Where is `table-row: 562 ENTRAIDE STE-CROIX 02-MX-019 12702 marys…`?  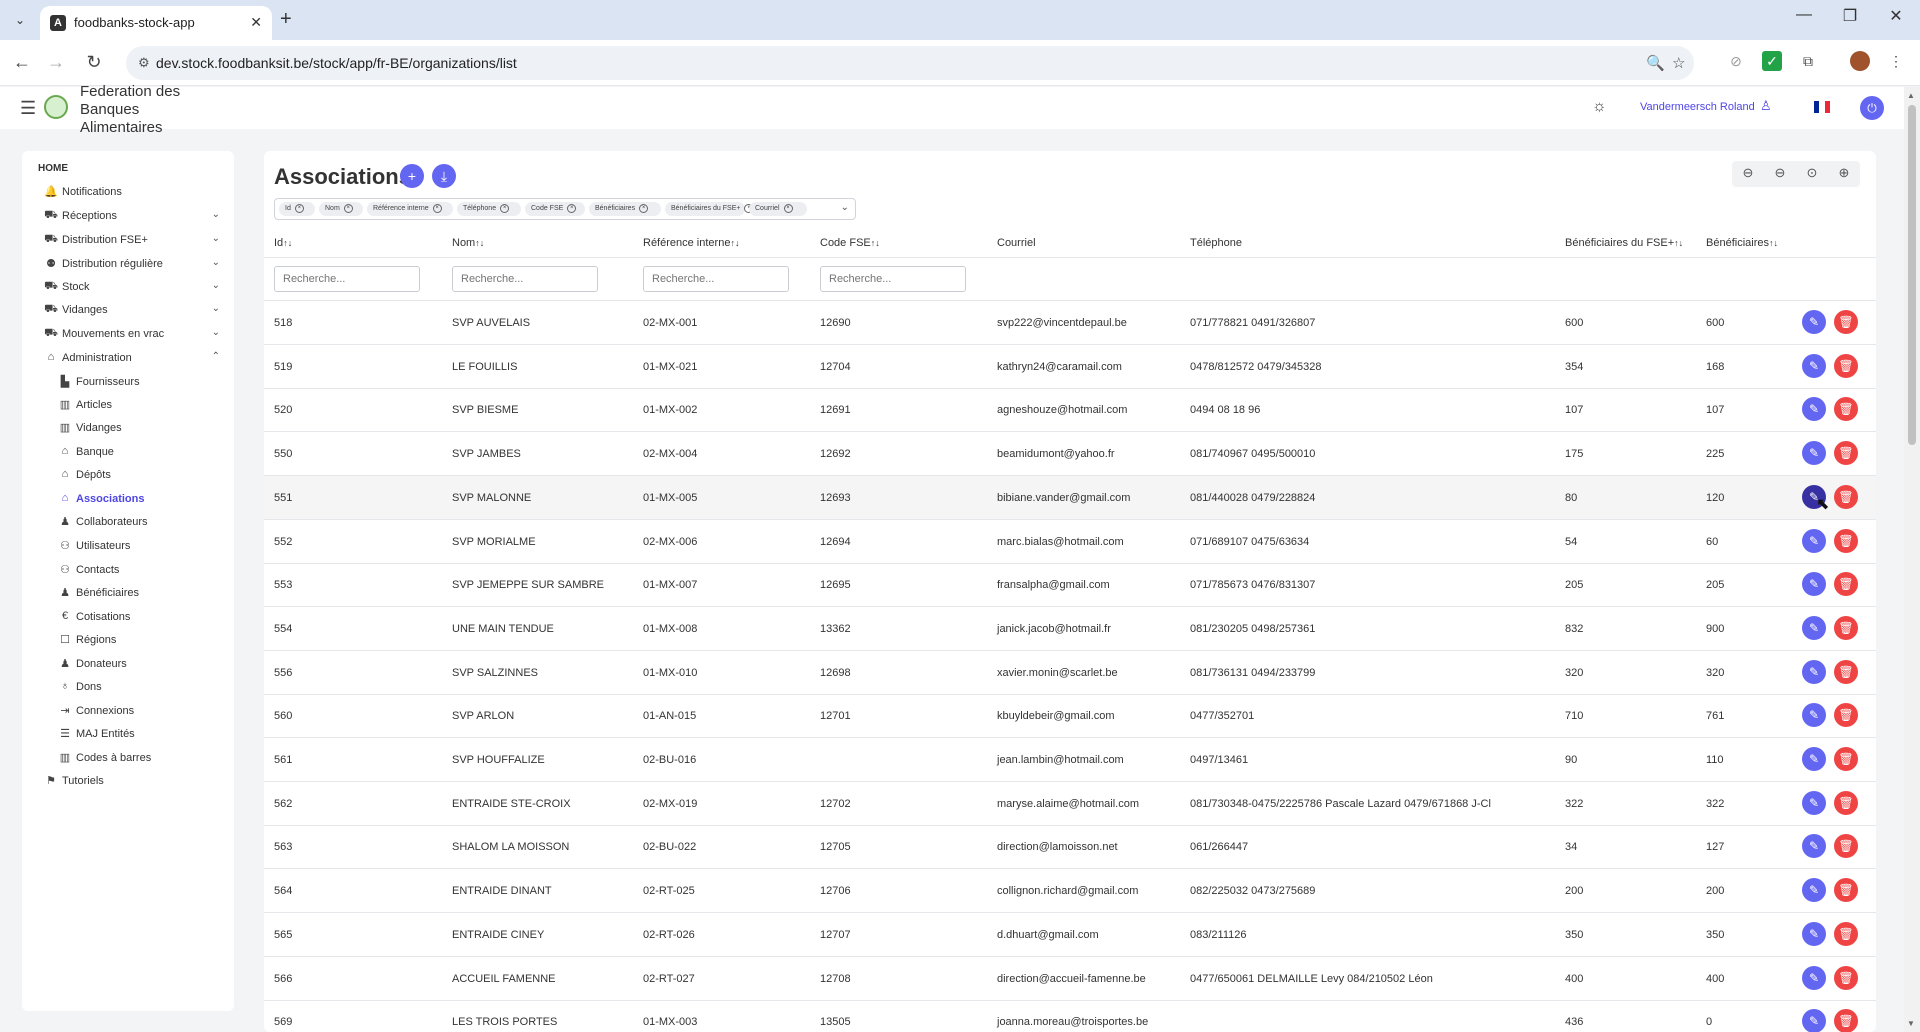 table-row: 562 ENTRAIDE STE-CROIX 02-MX-019 12702 marys… is located at coordinates (1070, 804).